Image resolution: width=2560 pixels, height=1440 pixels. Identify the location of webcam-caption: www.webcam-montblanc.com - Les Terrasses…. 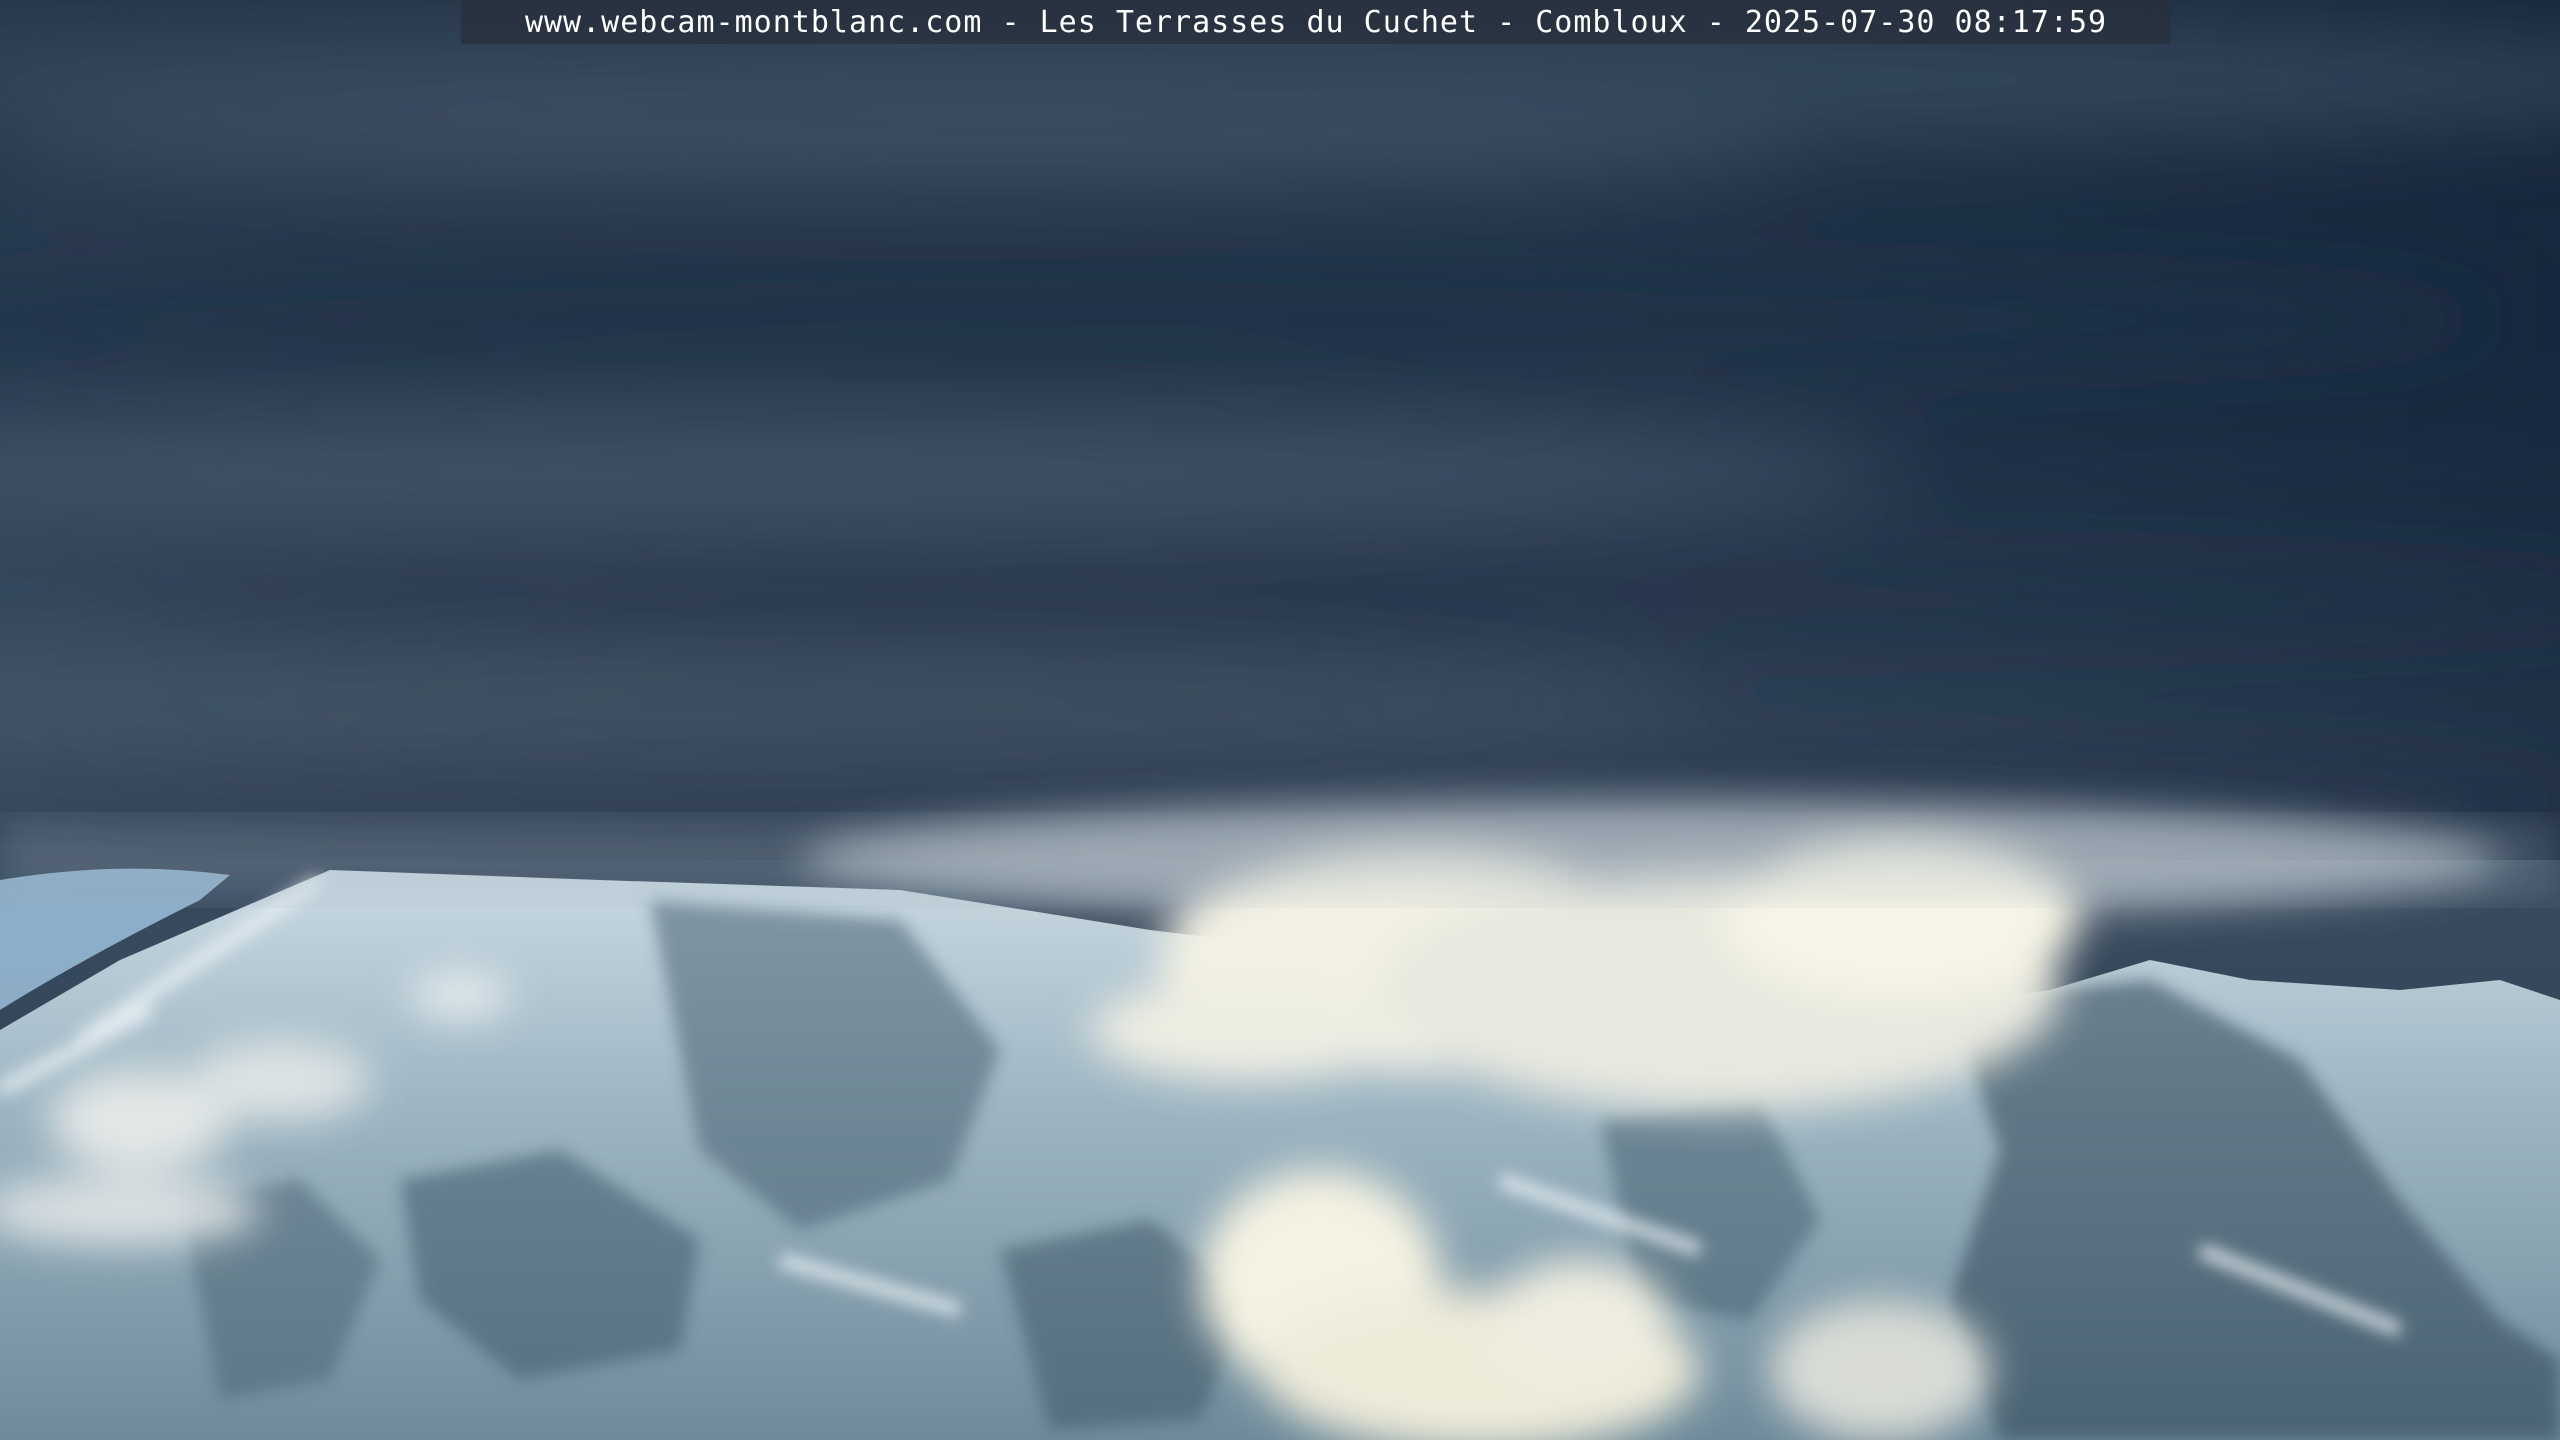
(1316, 22).